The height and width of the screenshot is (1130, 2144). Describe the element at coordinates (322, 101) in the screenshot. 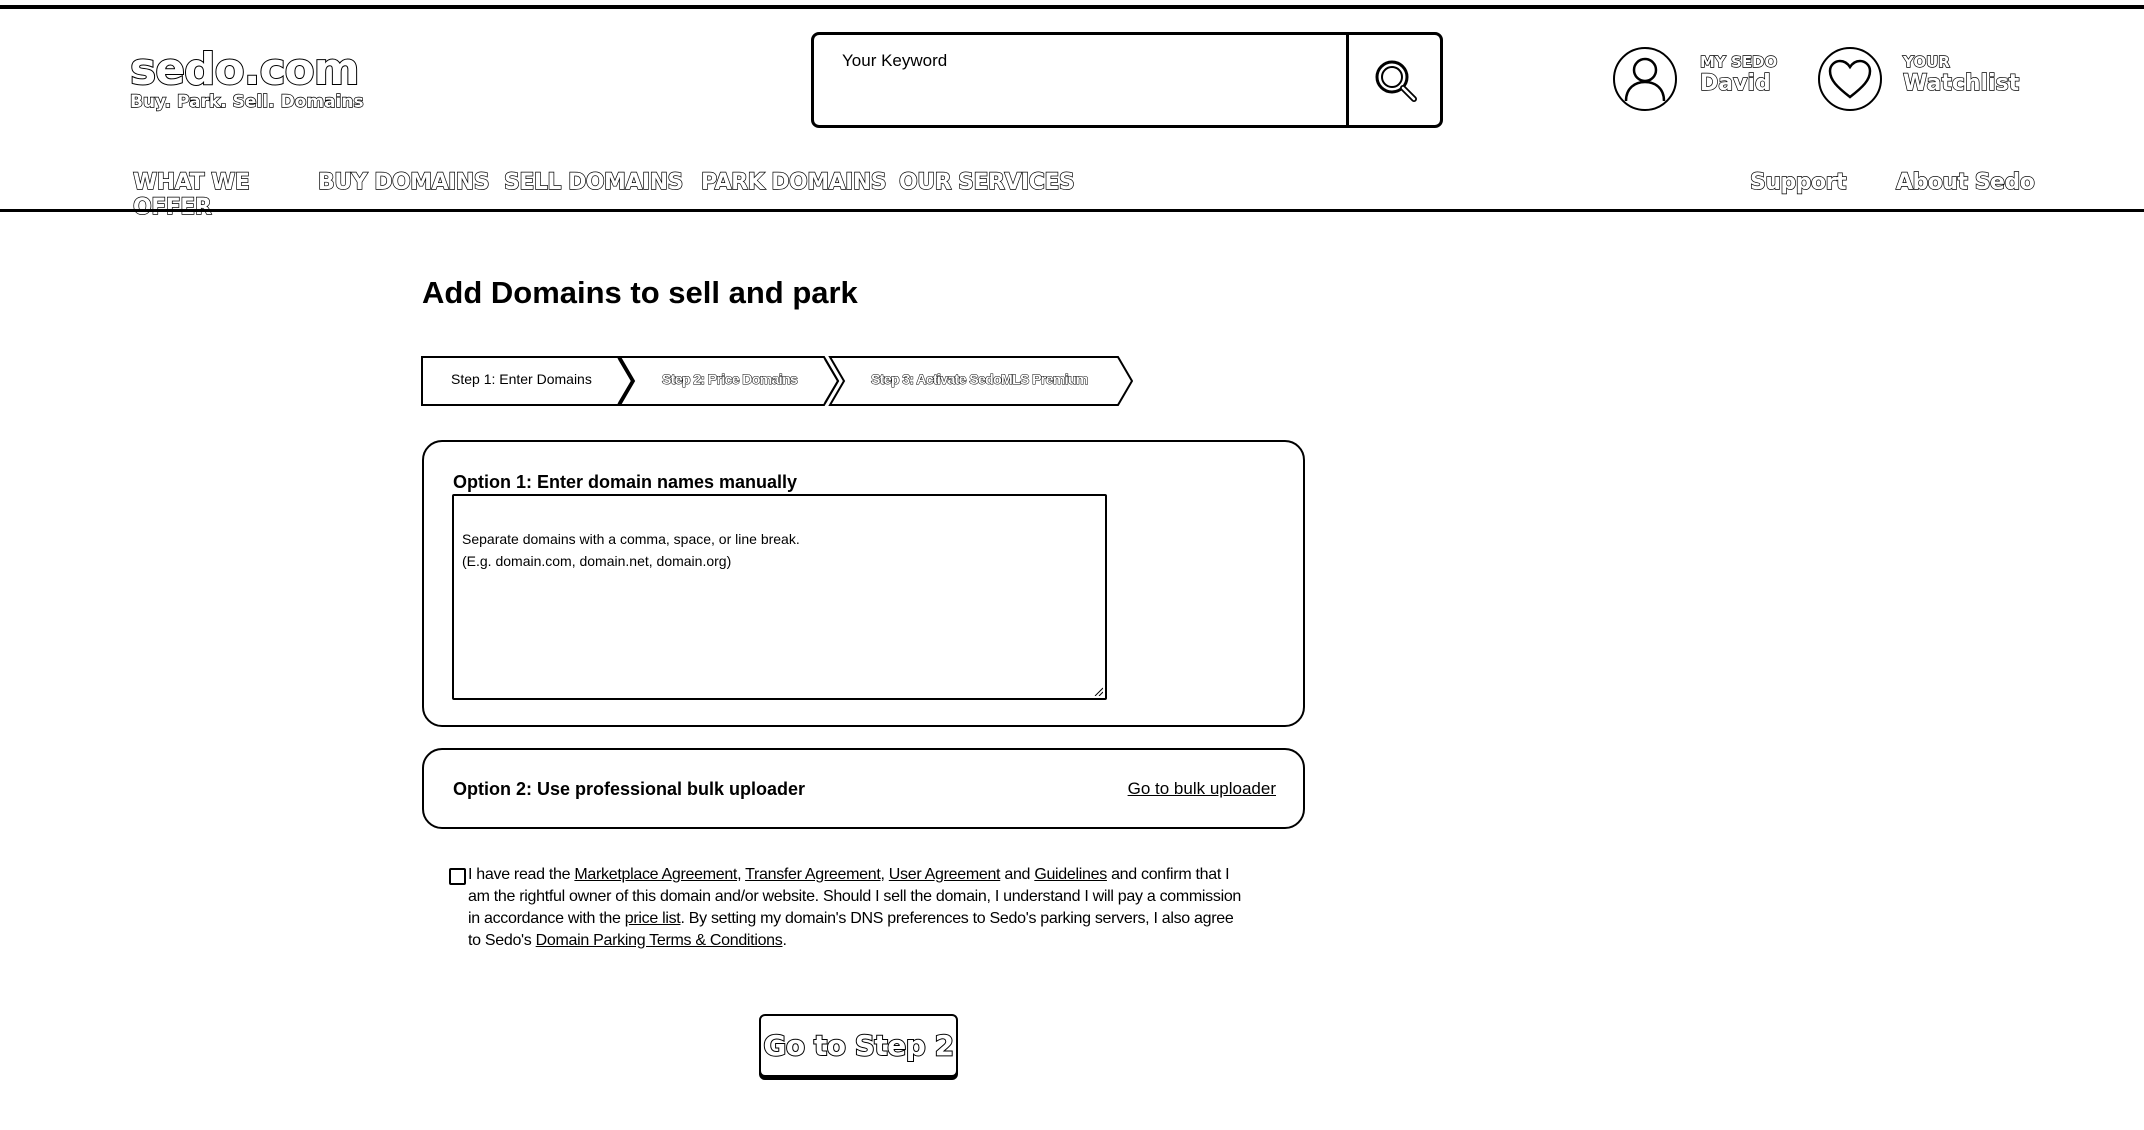

I see `tagline-word: Domains` at that location.